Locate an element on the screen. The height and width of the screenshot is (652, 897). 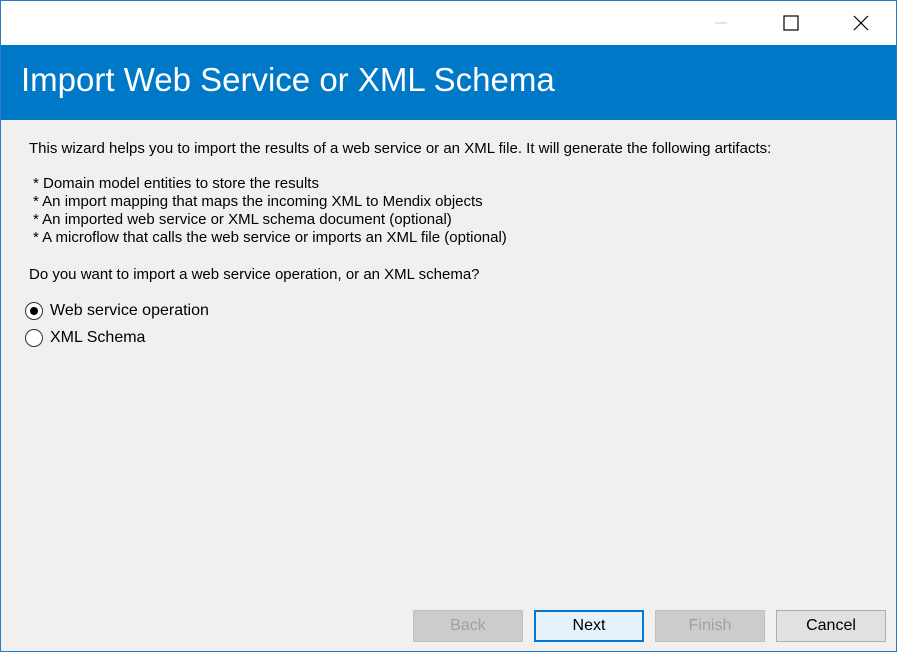
finish-button: Finish is located at coordinates (710, 626).